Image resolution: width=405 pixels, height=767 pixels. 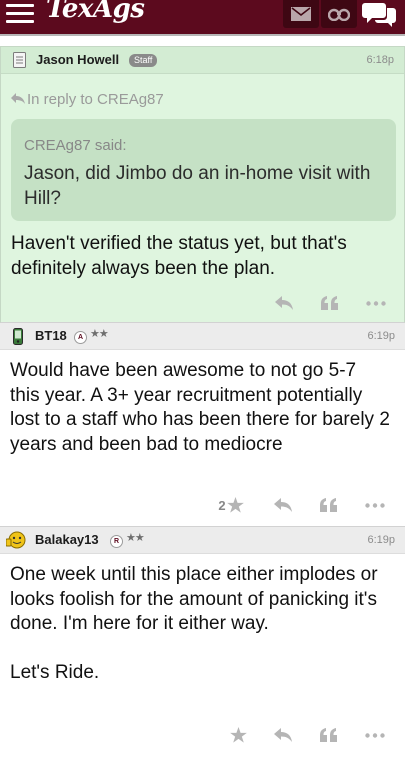 I want to click on watchlist-button, so click(x=339, y=14).